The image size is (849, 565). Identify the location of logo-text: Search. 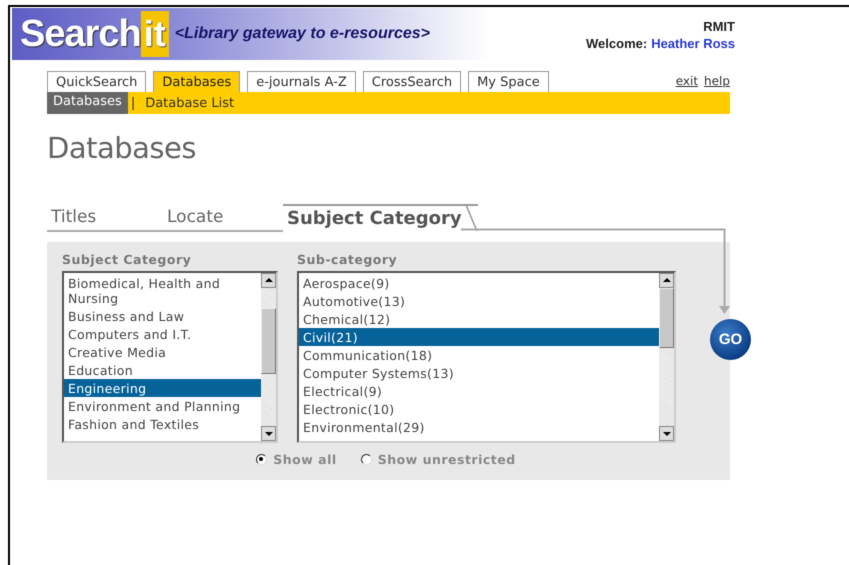
(80, 34).